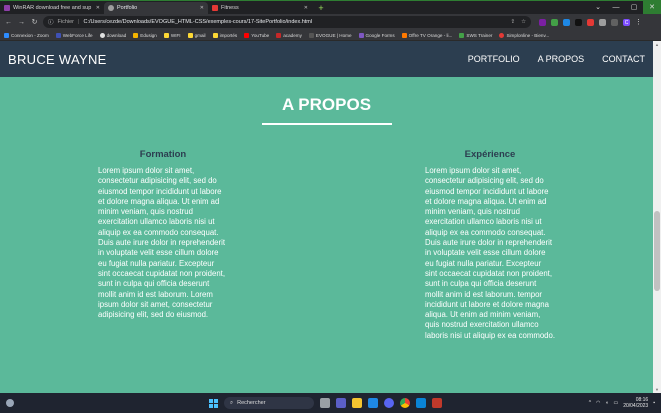 The width and height of the screenshot is (661, 413). Describe the element at coordinates (251, 403) in the screenshot. I see `taskbar-search-placeholder: Rechercher` at that location.